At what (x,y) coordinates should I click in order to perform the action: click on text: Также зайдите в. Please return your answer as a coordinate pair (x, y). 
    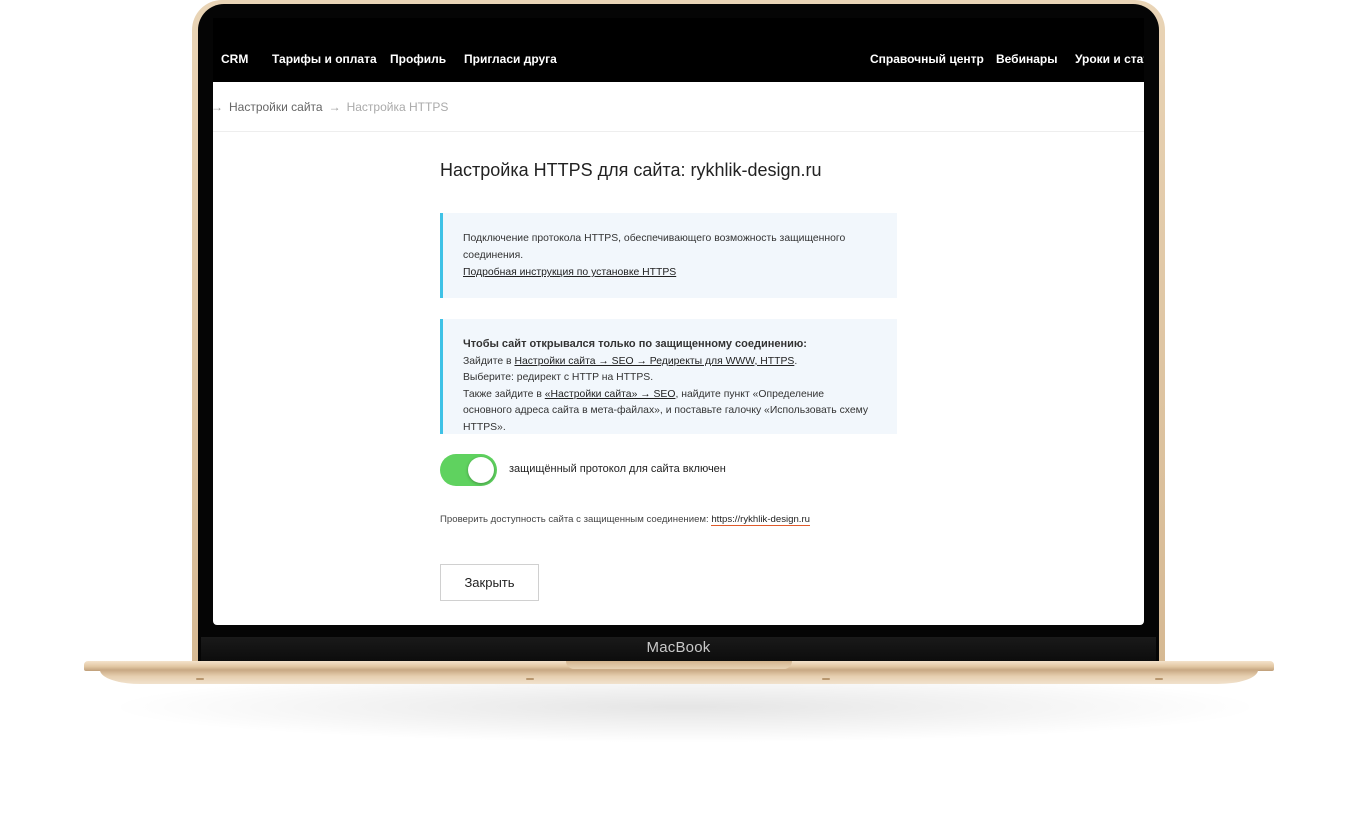
    Looking at the image, I should click on (504, 394).